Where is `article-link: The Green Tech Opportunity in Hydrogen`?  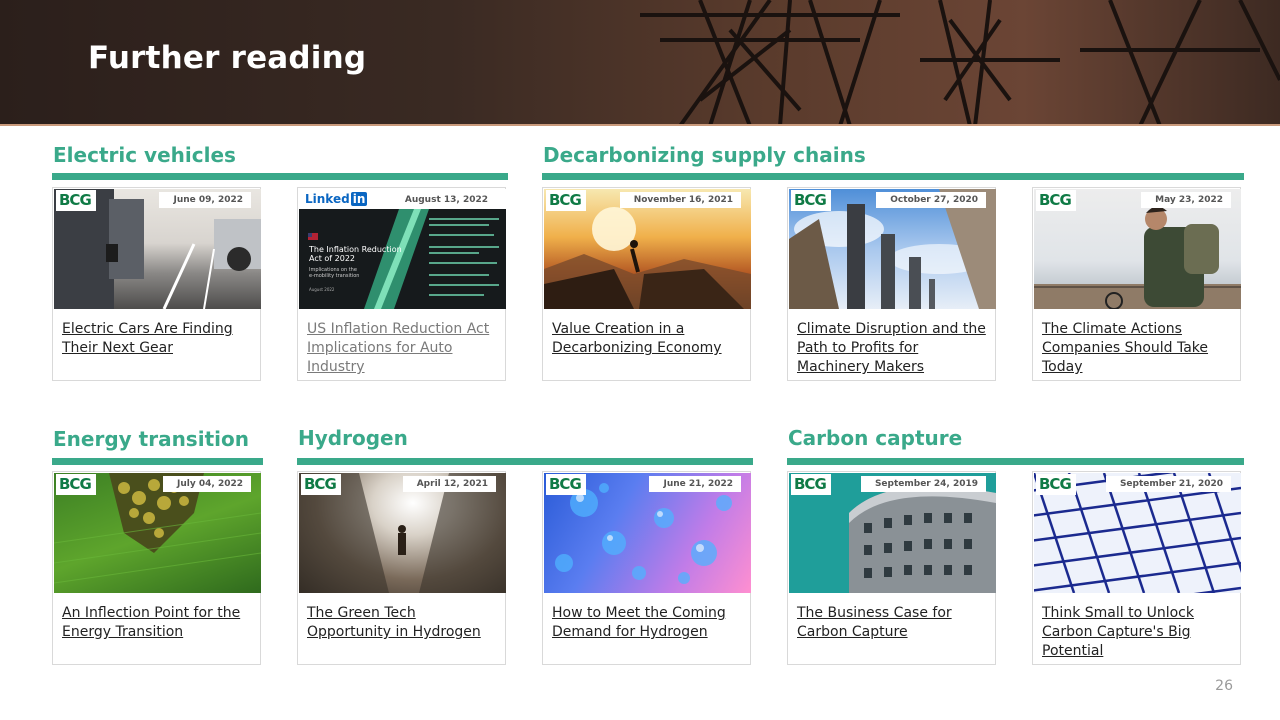
article-link: The Green Tech Opportunity in Hydrogen is located at coordinates (403, 623).